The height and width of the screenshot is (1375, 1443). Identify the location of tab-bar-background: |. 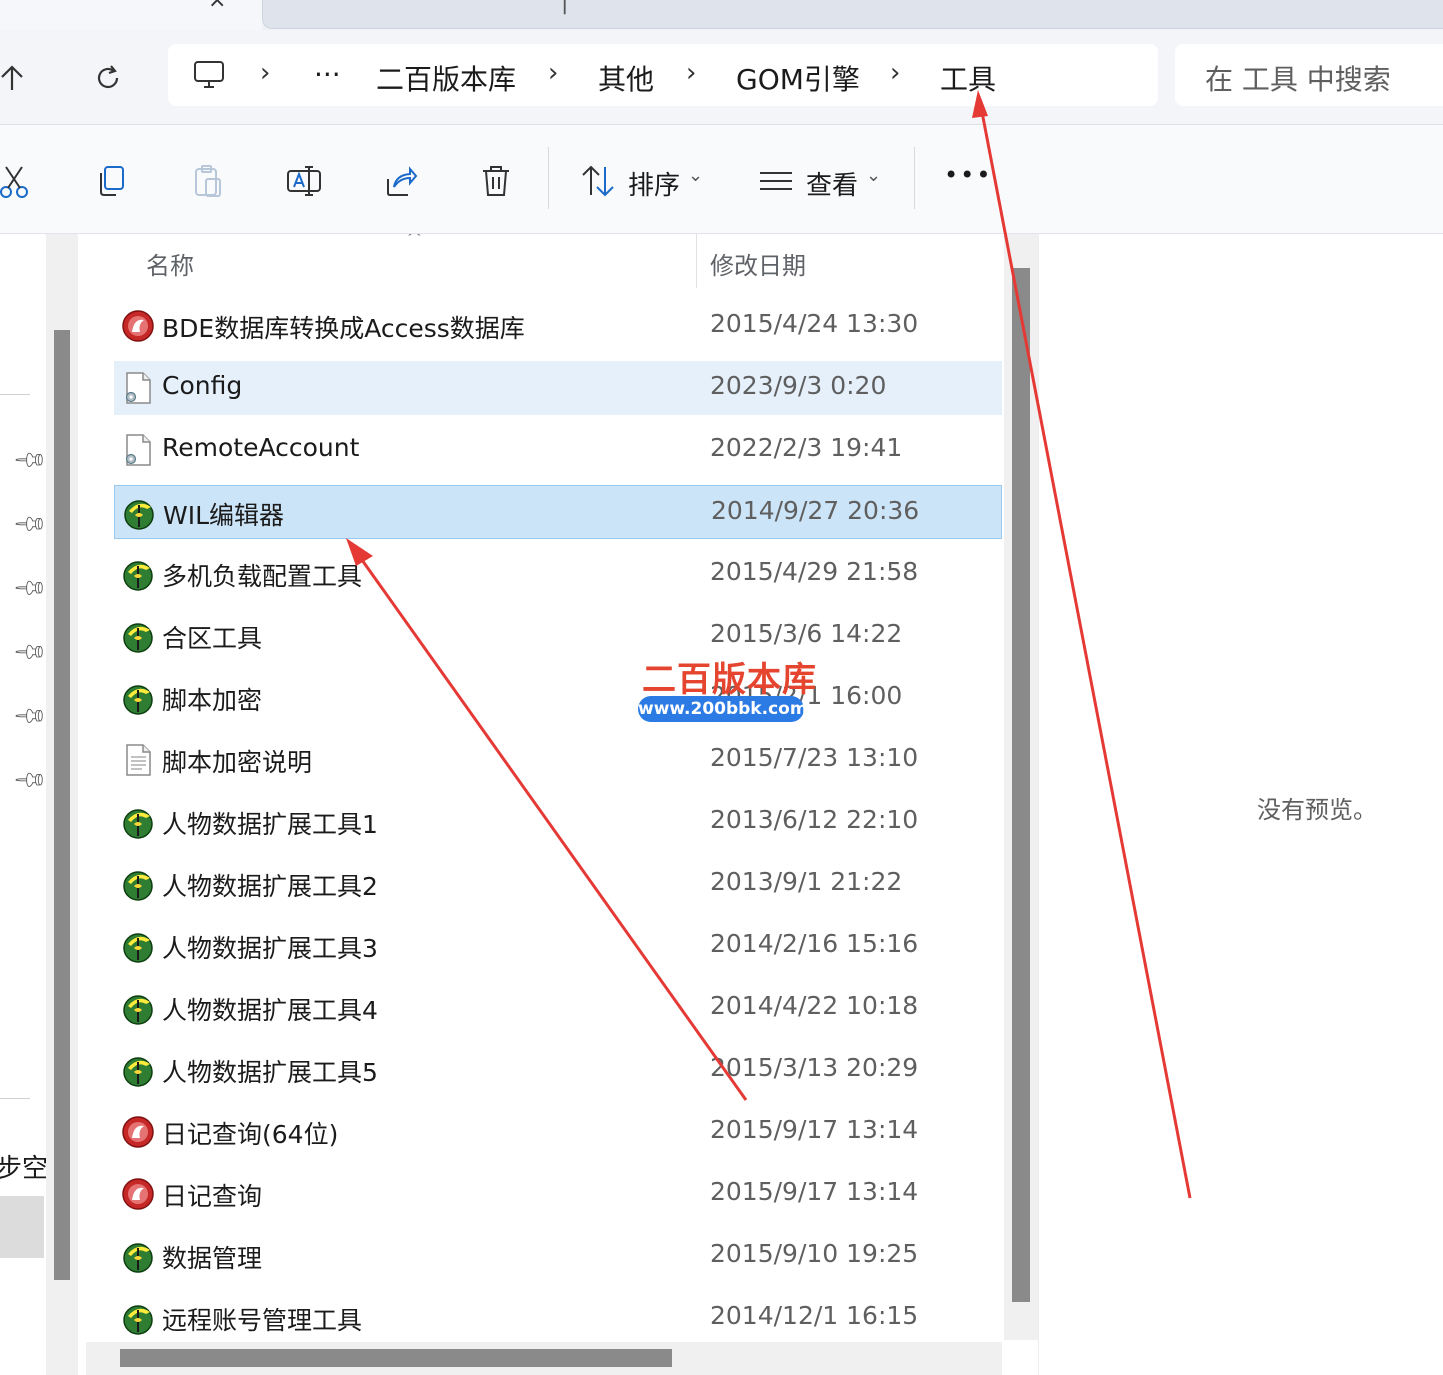
(852, 14).